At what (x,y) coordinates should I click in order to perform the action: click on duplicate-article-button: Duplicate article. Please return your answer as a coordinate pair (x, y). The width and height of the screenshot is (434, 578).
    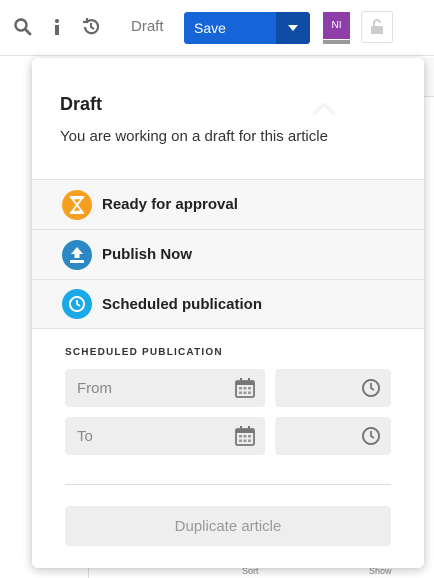
    Looking at the image, I should click on (228, 526).